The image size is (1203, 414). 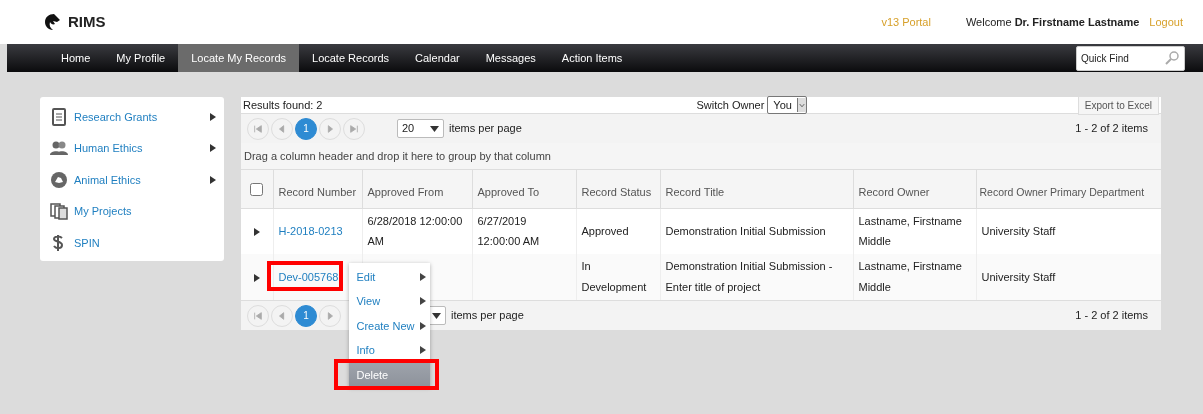 I want to click on quick-find-field: Quick Find, so click(x=1130, y=58).